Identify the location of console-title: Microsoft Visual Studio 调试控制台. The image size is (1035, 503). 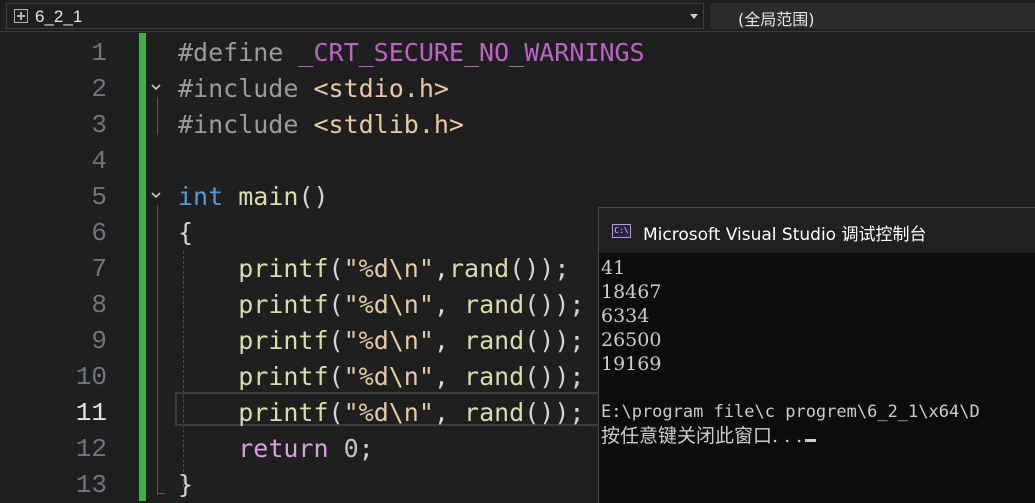
(785, 235).